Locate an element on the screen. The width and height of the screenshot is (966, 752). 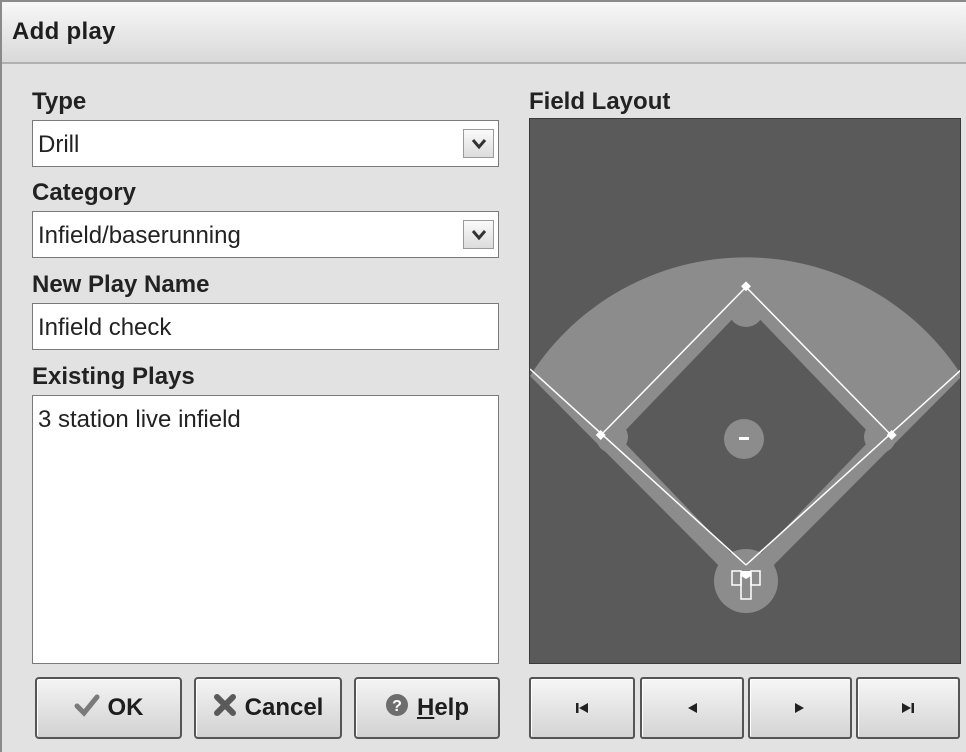
second-base-cutout is located at coordinates (746, 309).